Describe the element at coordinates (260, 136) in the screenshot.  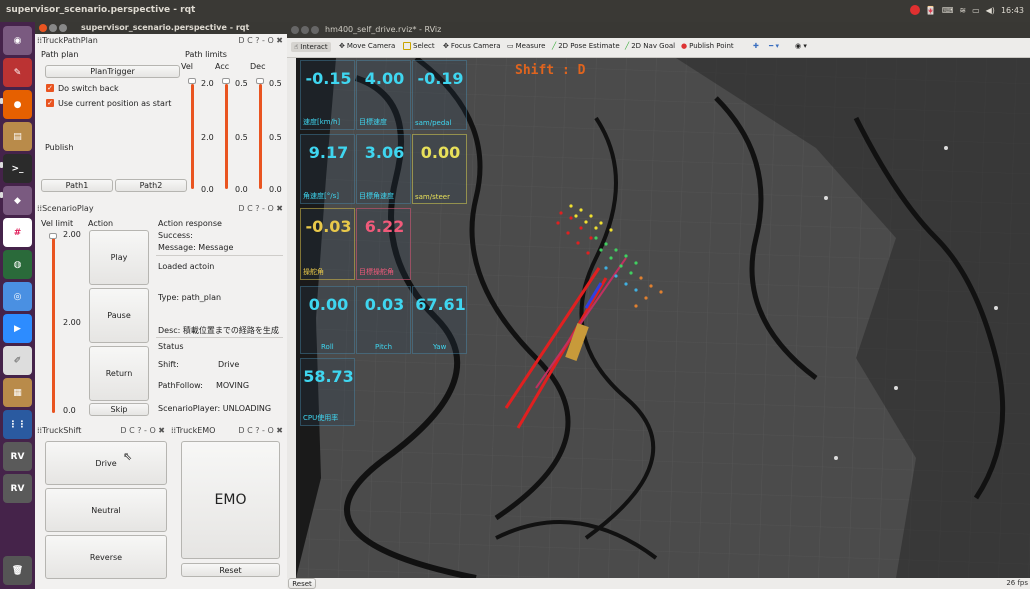
I see `dec-slider` at that location.